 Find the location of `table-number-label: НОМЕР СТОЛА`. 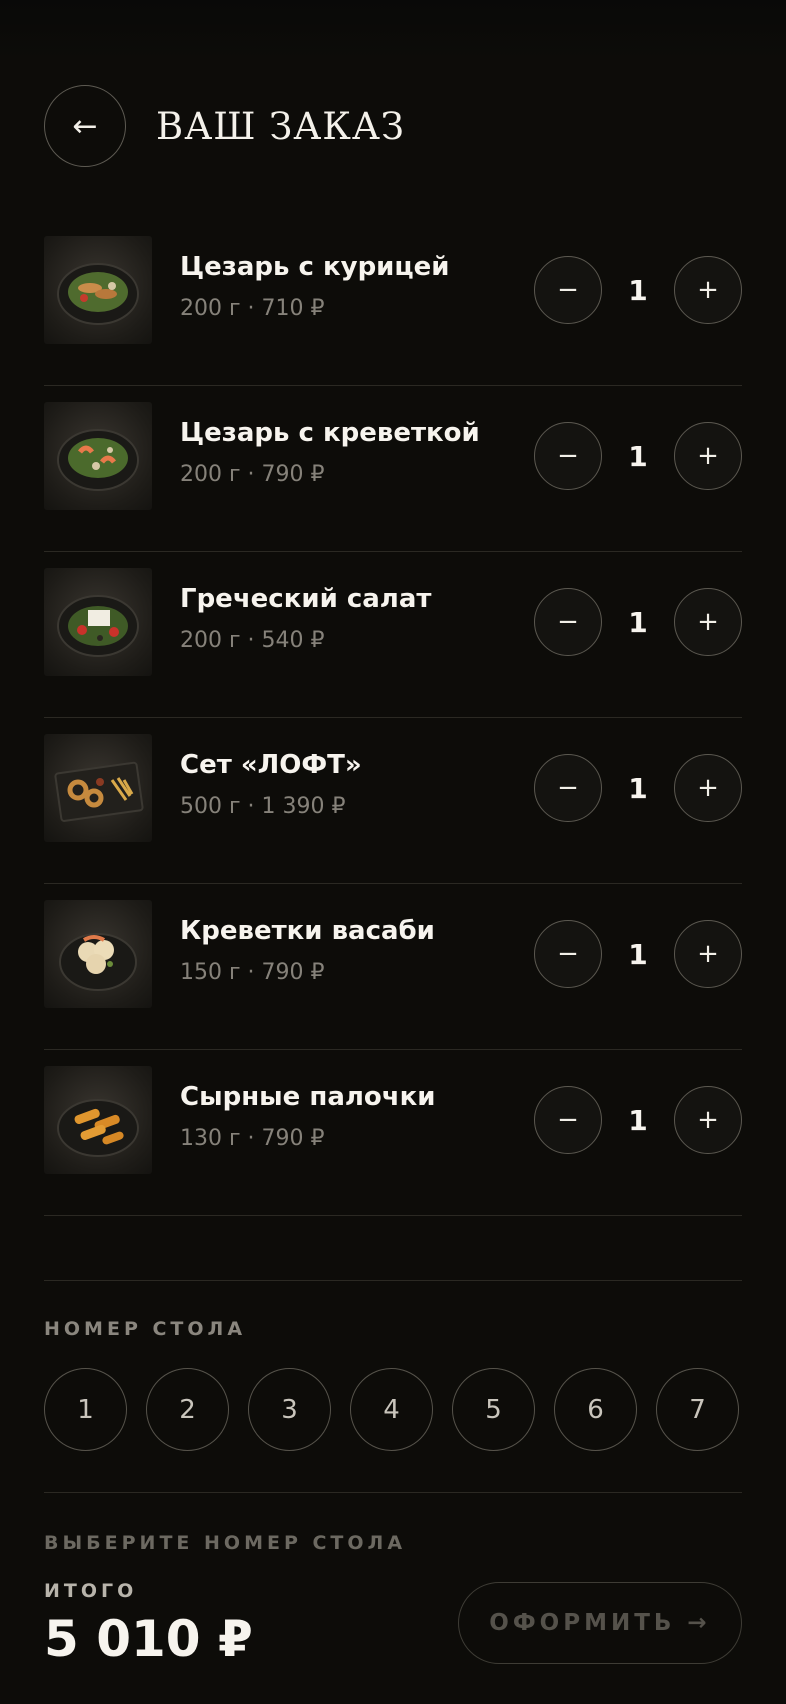

table-number-label: НОМЕР СТОЛА is located at coordinates (145, 1329).